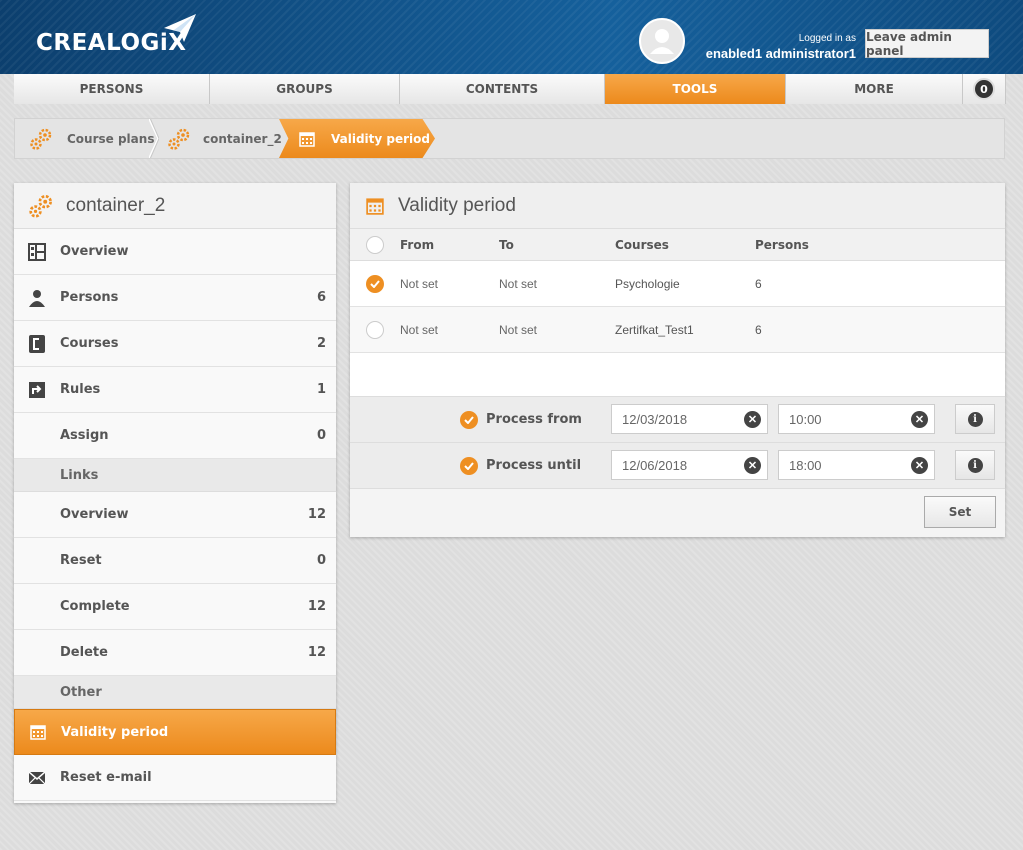 The image size is (1023, 850). Describe the element at coordinates (116, 205) in the screenshot. I see `sidebar-title: container_2` at that location.